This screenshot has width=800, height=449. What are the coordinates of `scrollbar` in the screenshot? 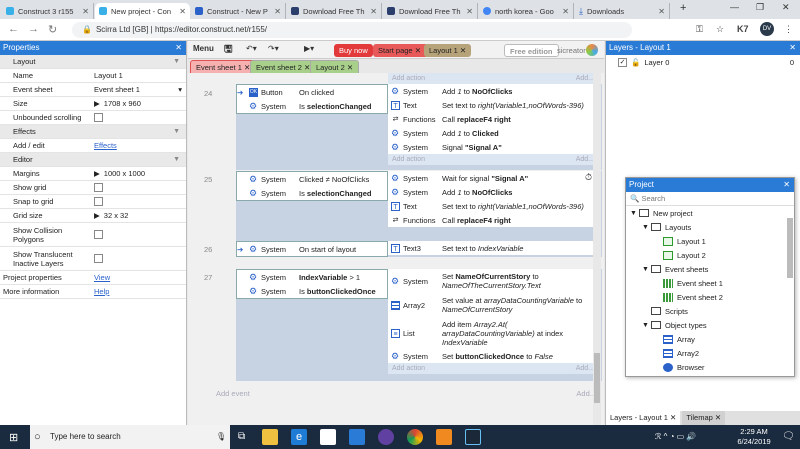 It's located at (597, 249).